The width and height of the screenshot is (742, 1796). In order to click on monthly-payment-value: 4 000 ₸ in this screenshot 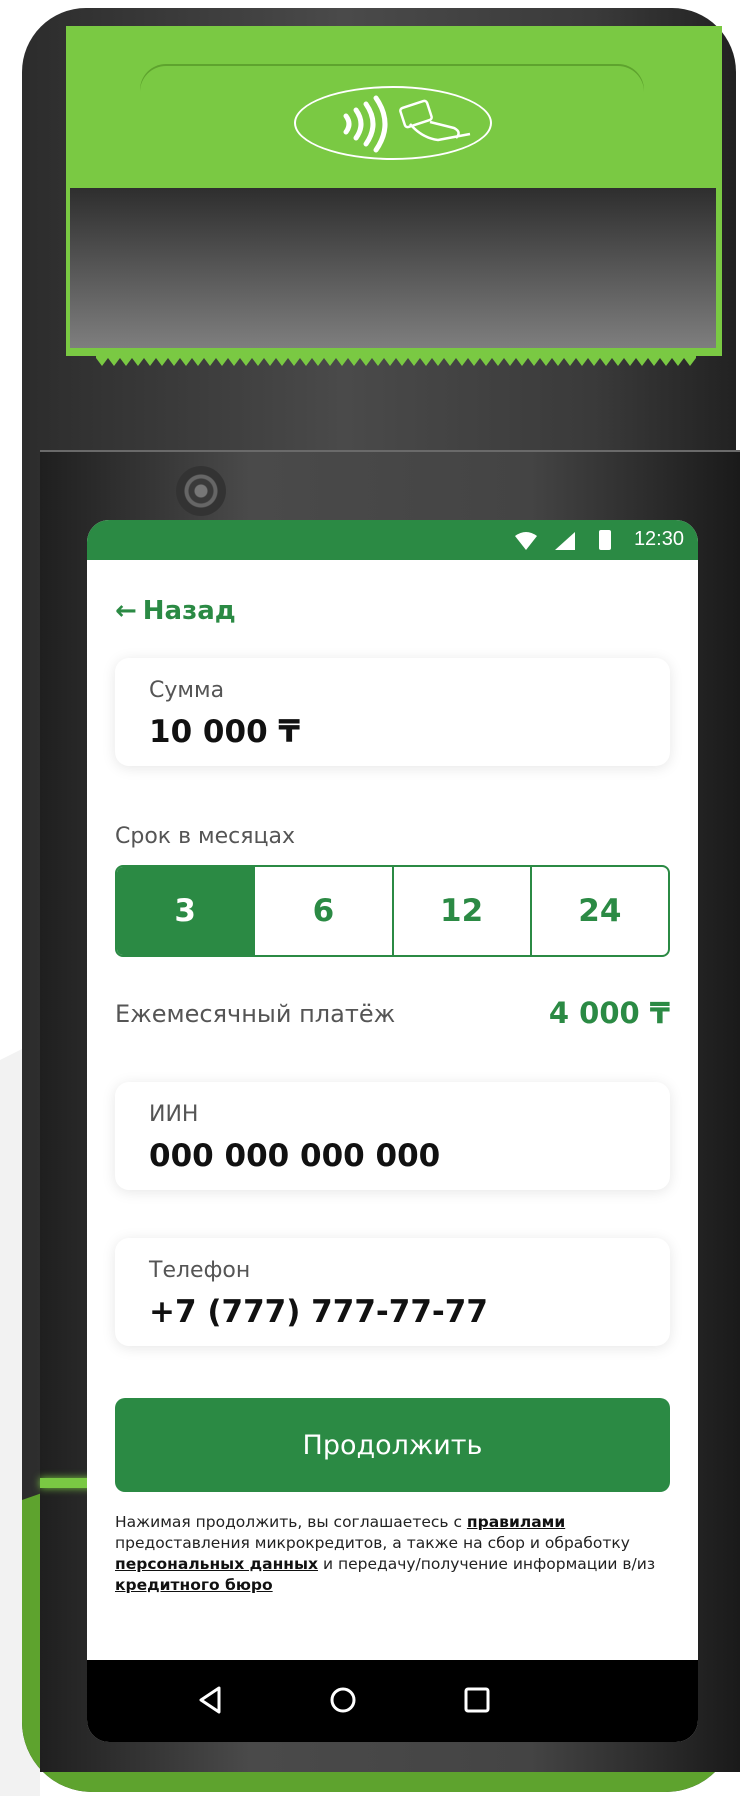, I will do `click(609, 1013)`.